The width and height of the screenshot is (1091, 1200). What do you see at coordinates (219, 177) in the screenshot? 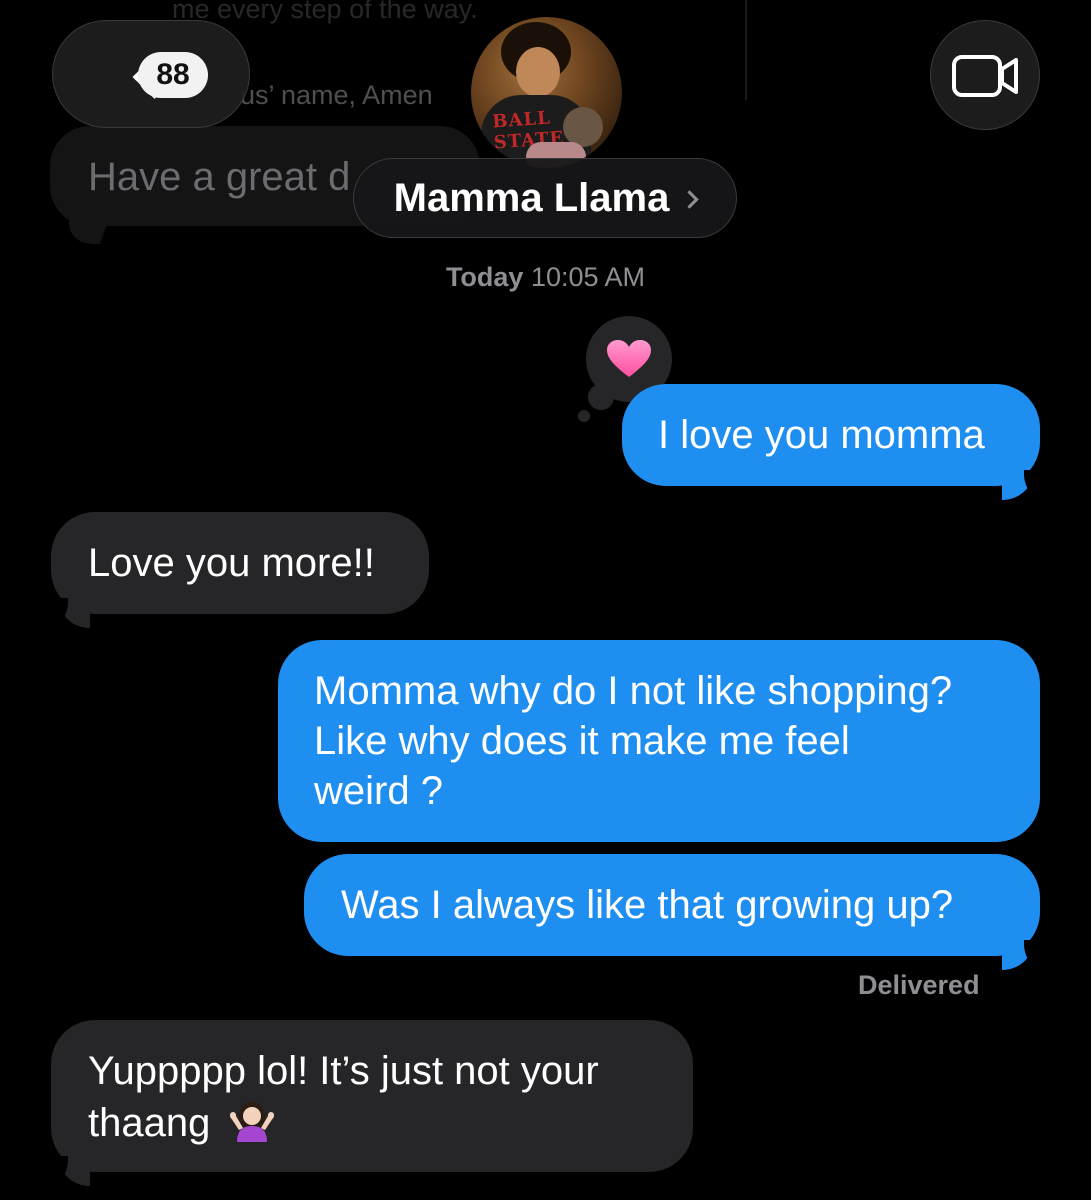
I see `background-bubble-text: Have a great d` at bounding box center [219, 177].